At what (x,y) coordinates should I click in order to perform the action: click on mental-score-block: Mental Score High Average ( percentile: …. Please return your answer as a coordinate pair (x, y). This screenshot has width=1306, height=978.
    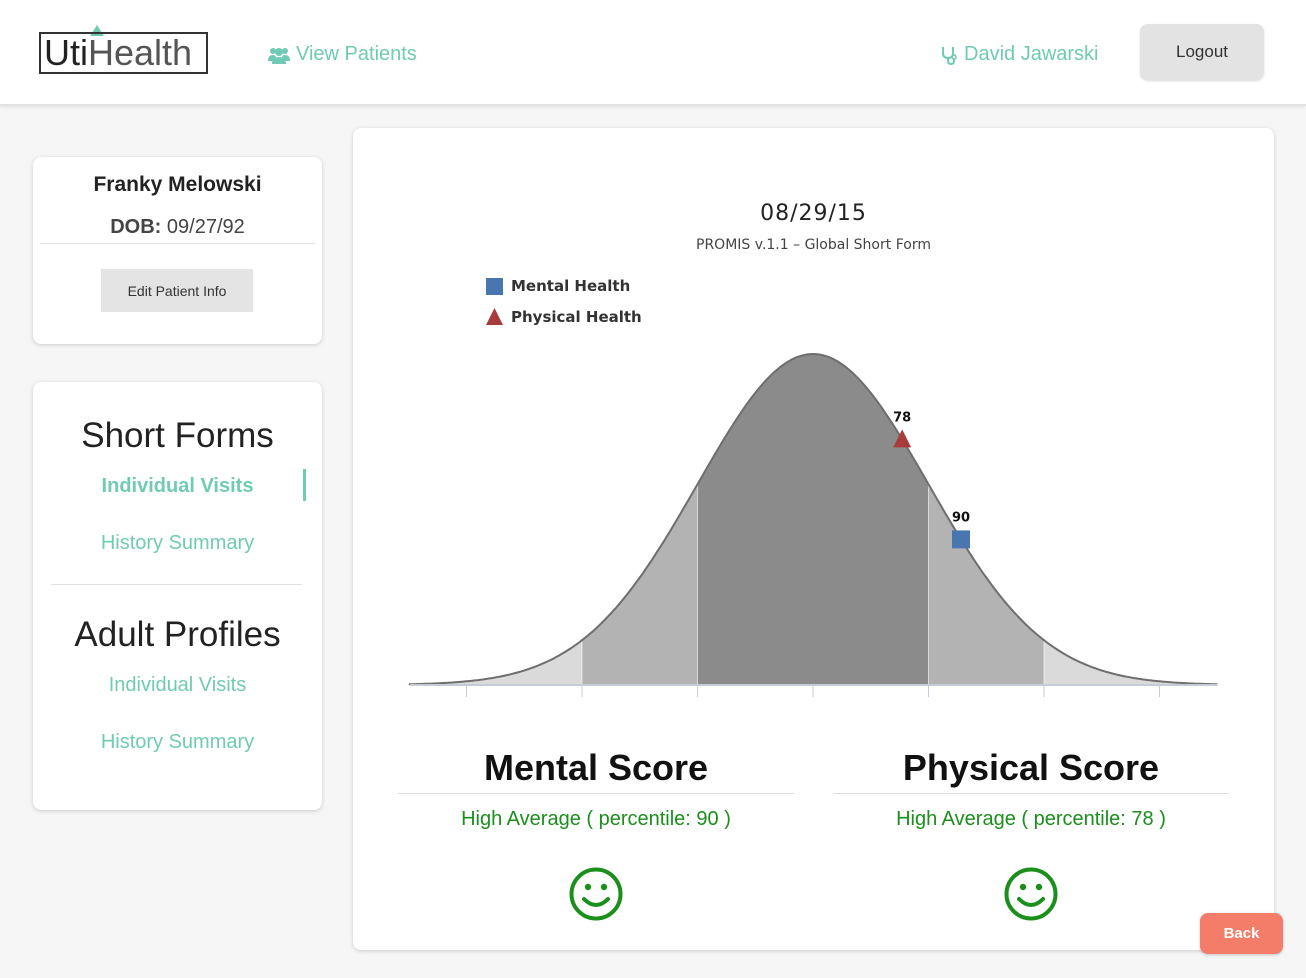
    Looking at the image, I should click on (596, 789).